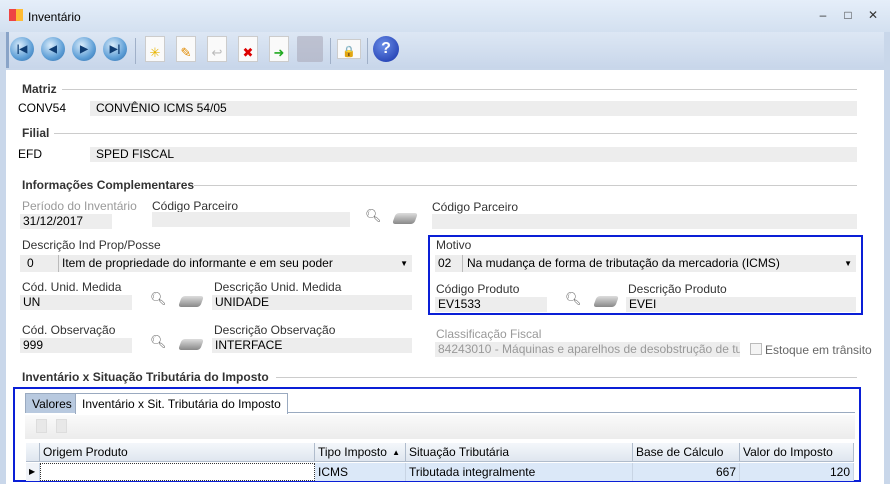 This screenshot has height=484, width=890. Describe the element at coordinates (797, 452) in the screenshot. I see `col-valor: Valor do Imposto` at that location.